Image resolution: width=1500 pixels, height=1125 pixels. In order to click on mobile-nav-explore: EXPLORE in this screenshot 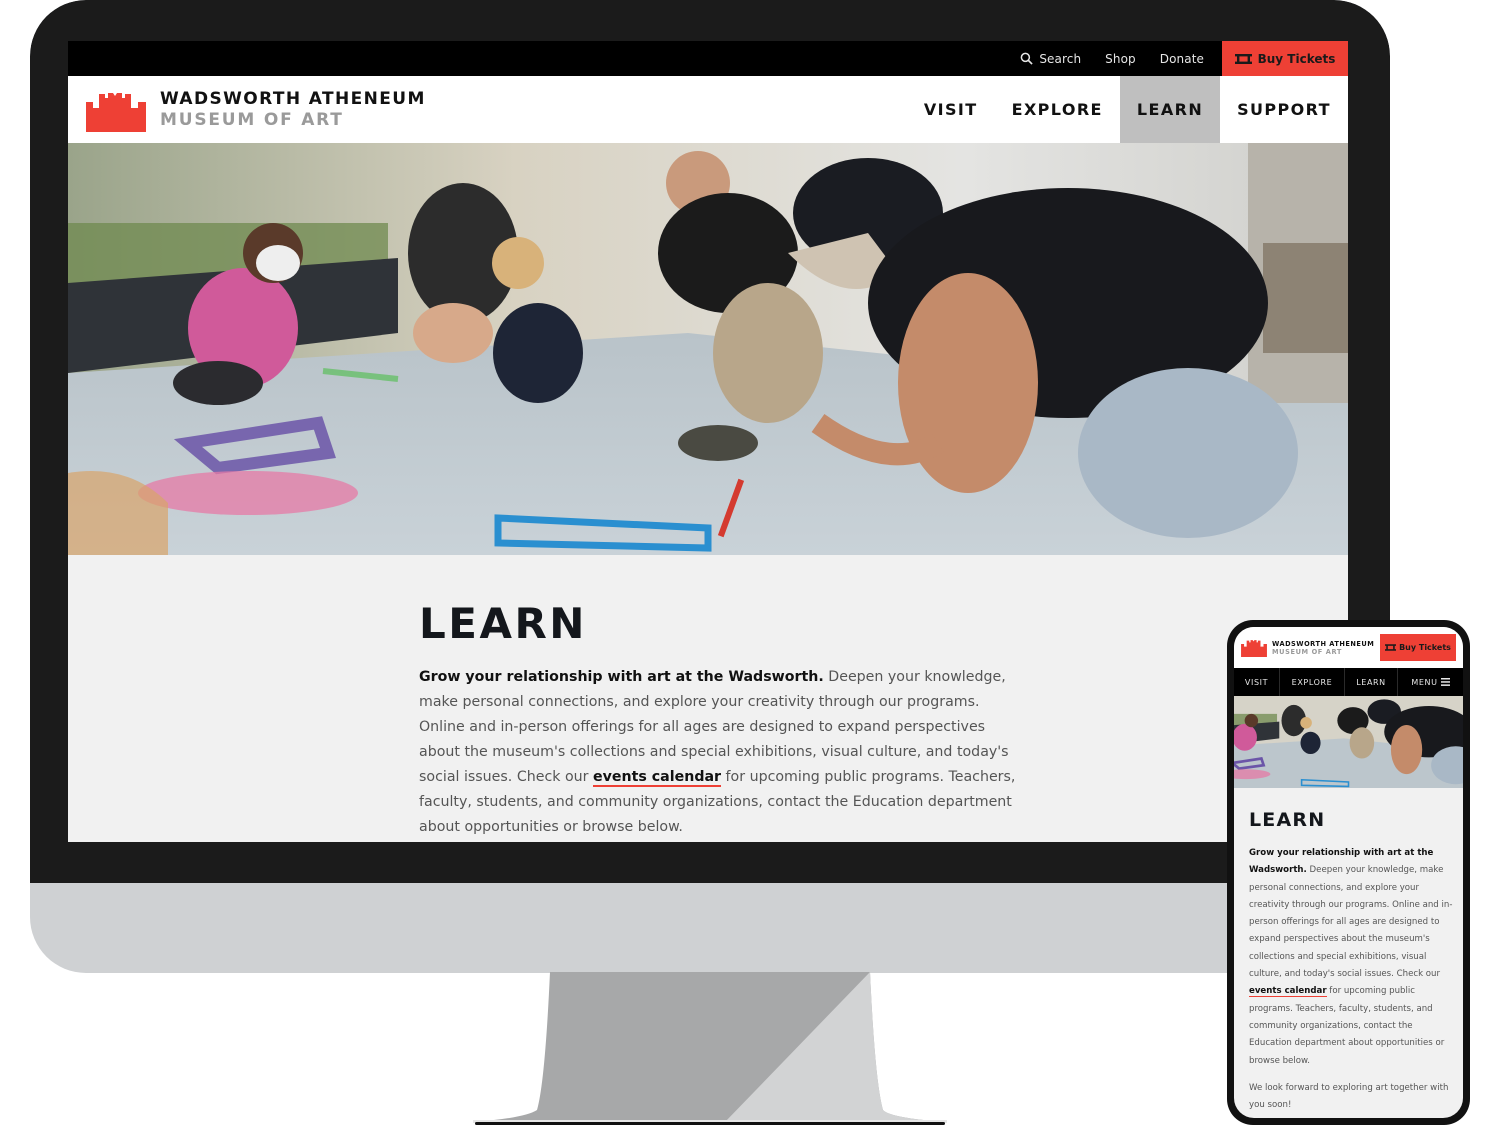, I will do `click(1312, 682)`.